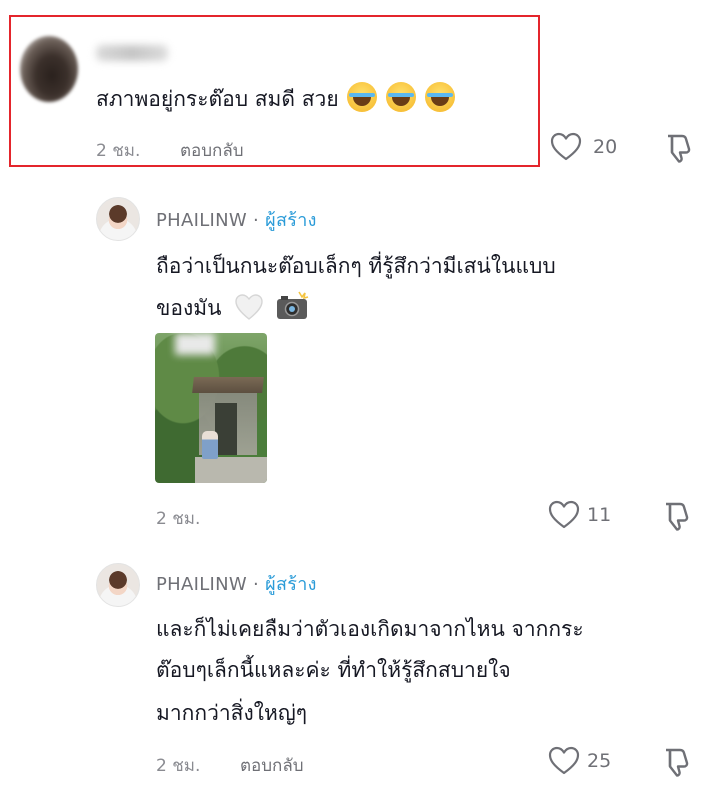 The image size is (725, 811). I want to click on blurred-username, so click(132, 53).